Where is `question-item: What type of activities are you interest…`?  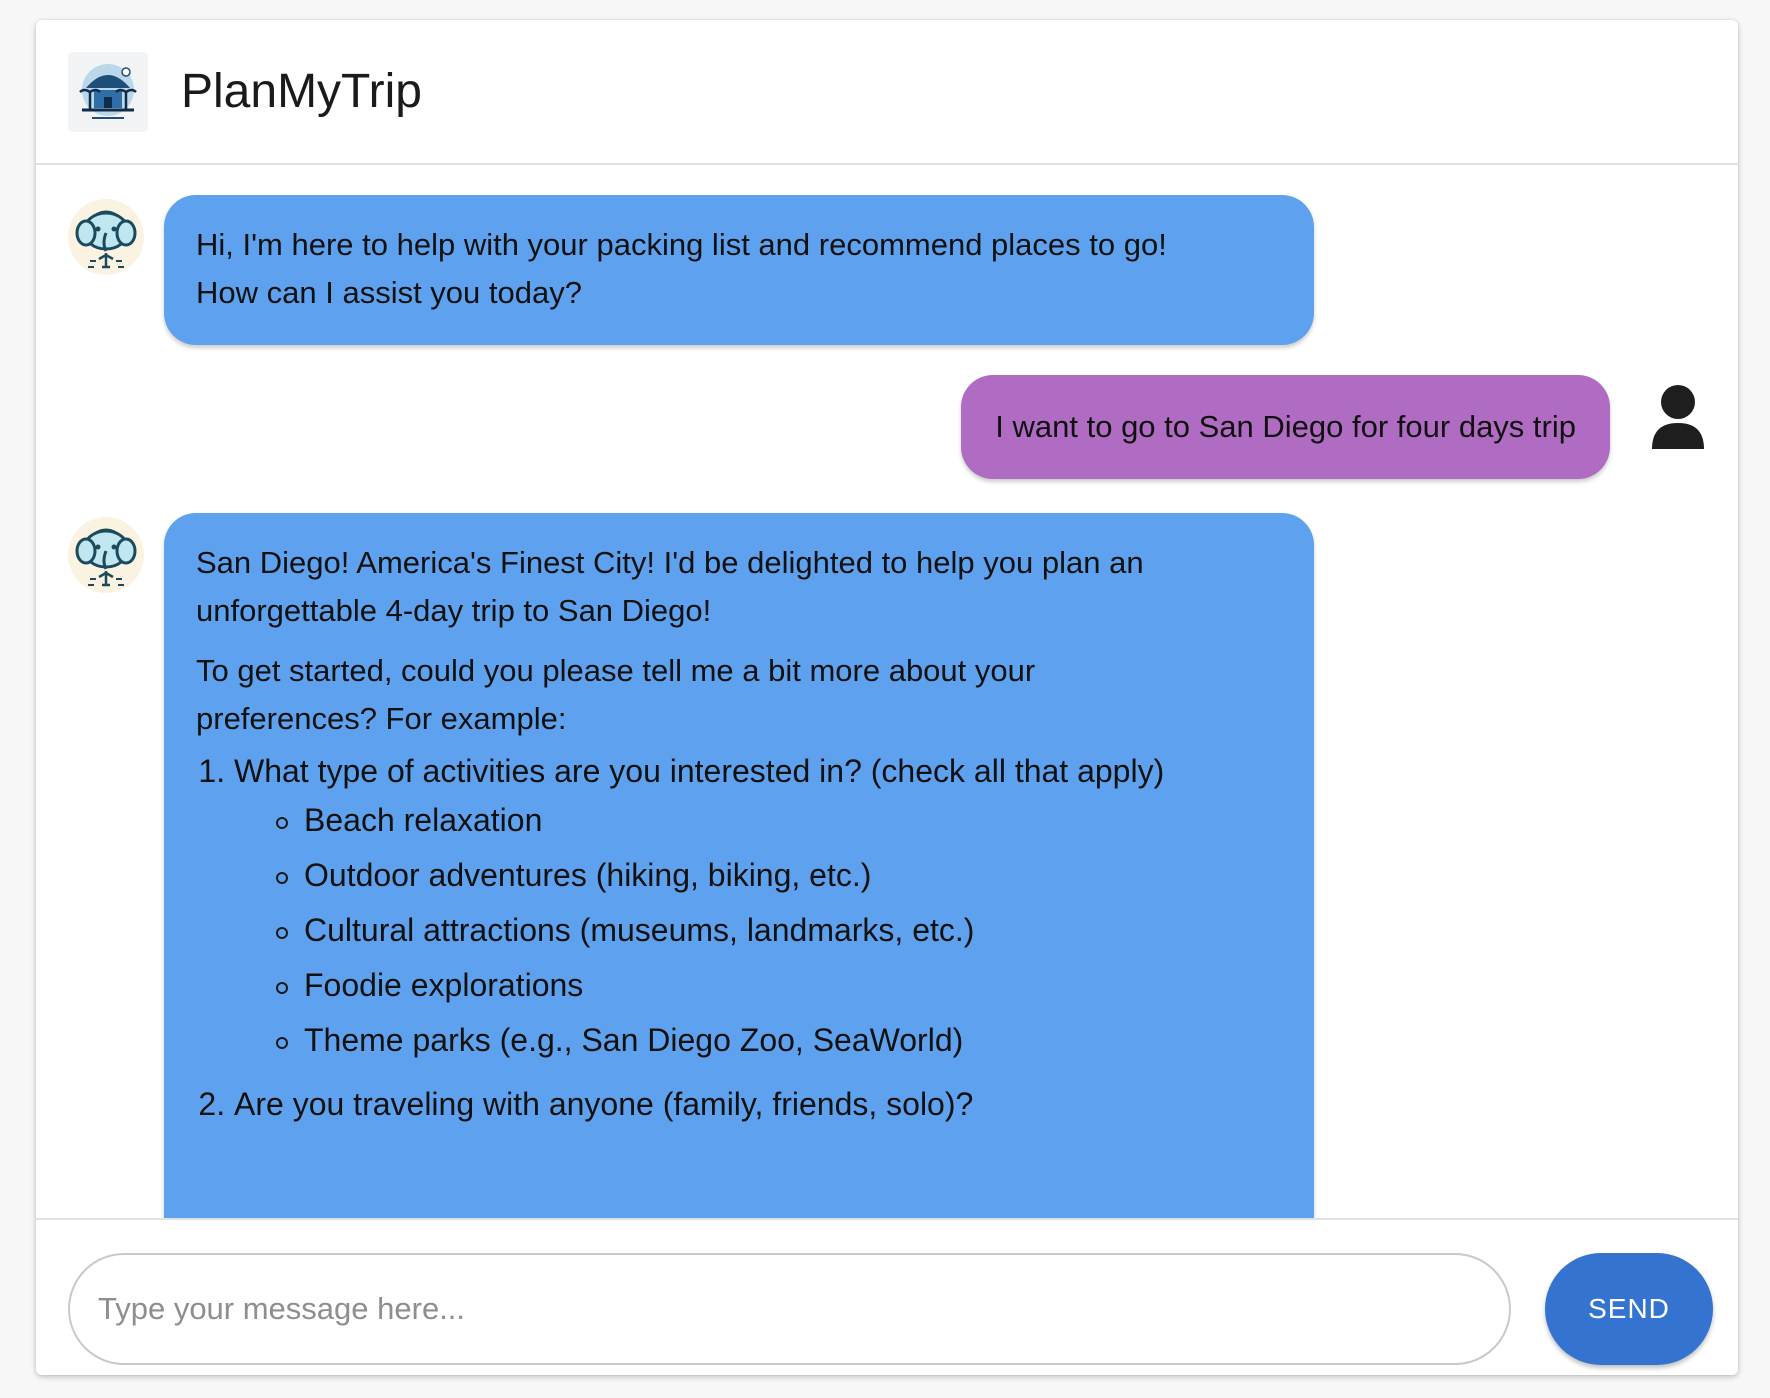 question-item: What type of activities are you interest… is located at coordinates (757, 908).